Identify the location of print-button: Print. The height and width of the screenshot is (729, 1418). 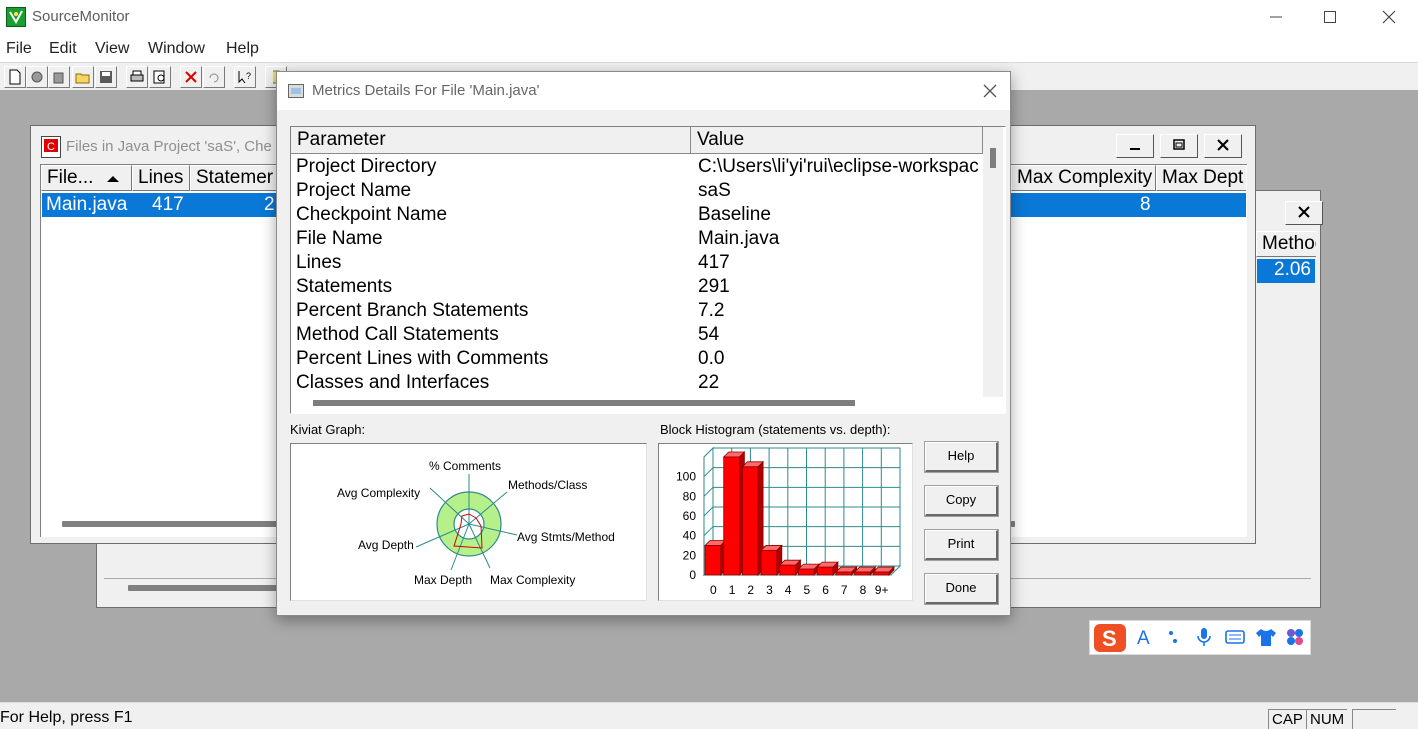
(961, 545).